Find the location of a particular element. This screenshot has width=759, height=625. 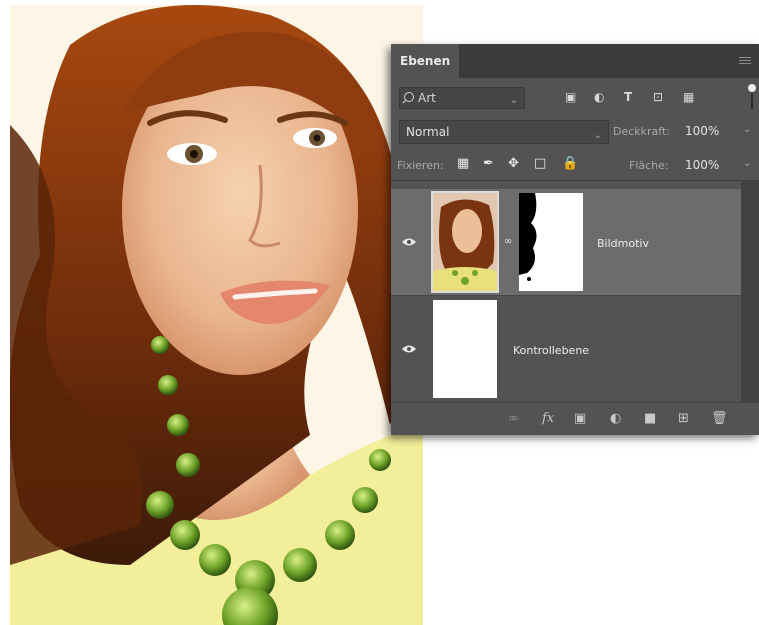

tab-layers: Ebenen is located at coordinates (425, 61).